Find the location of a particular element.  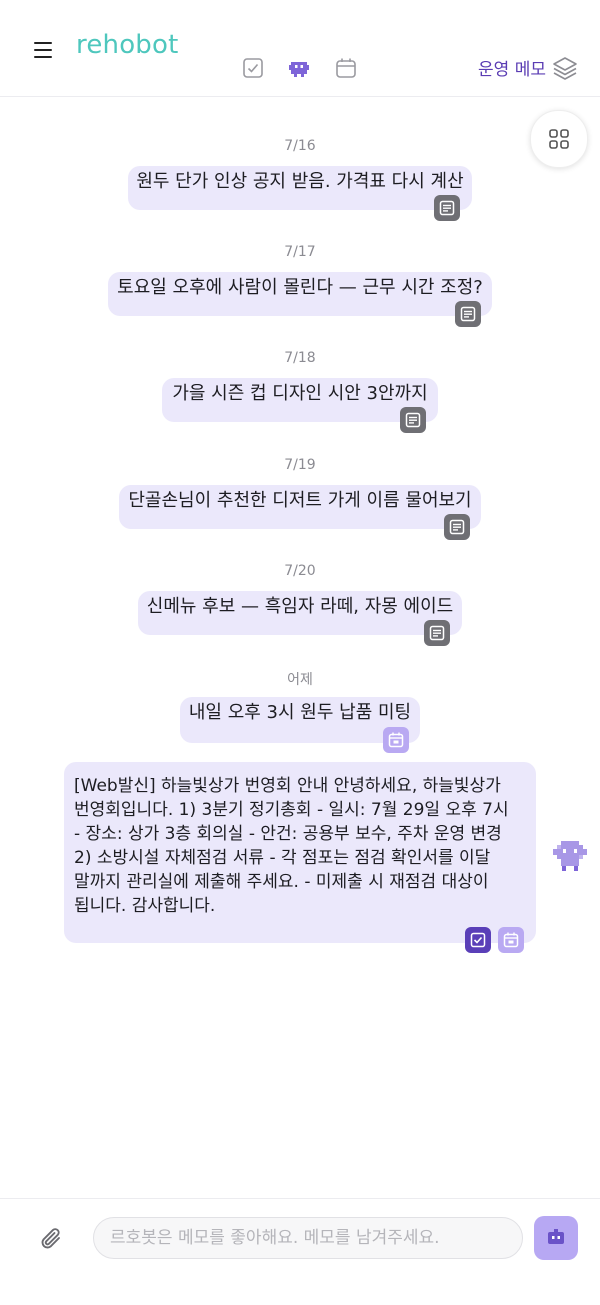

checkbox-icon is located at coordinates (478, 940).